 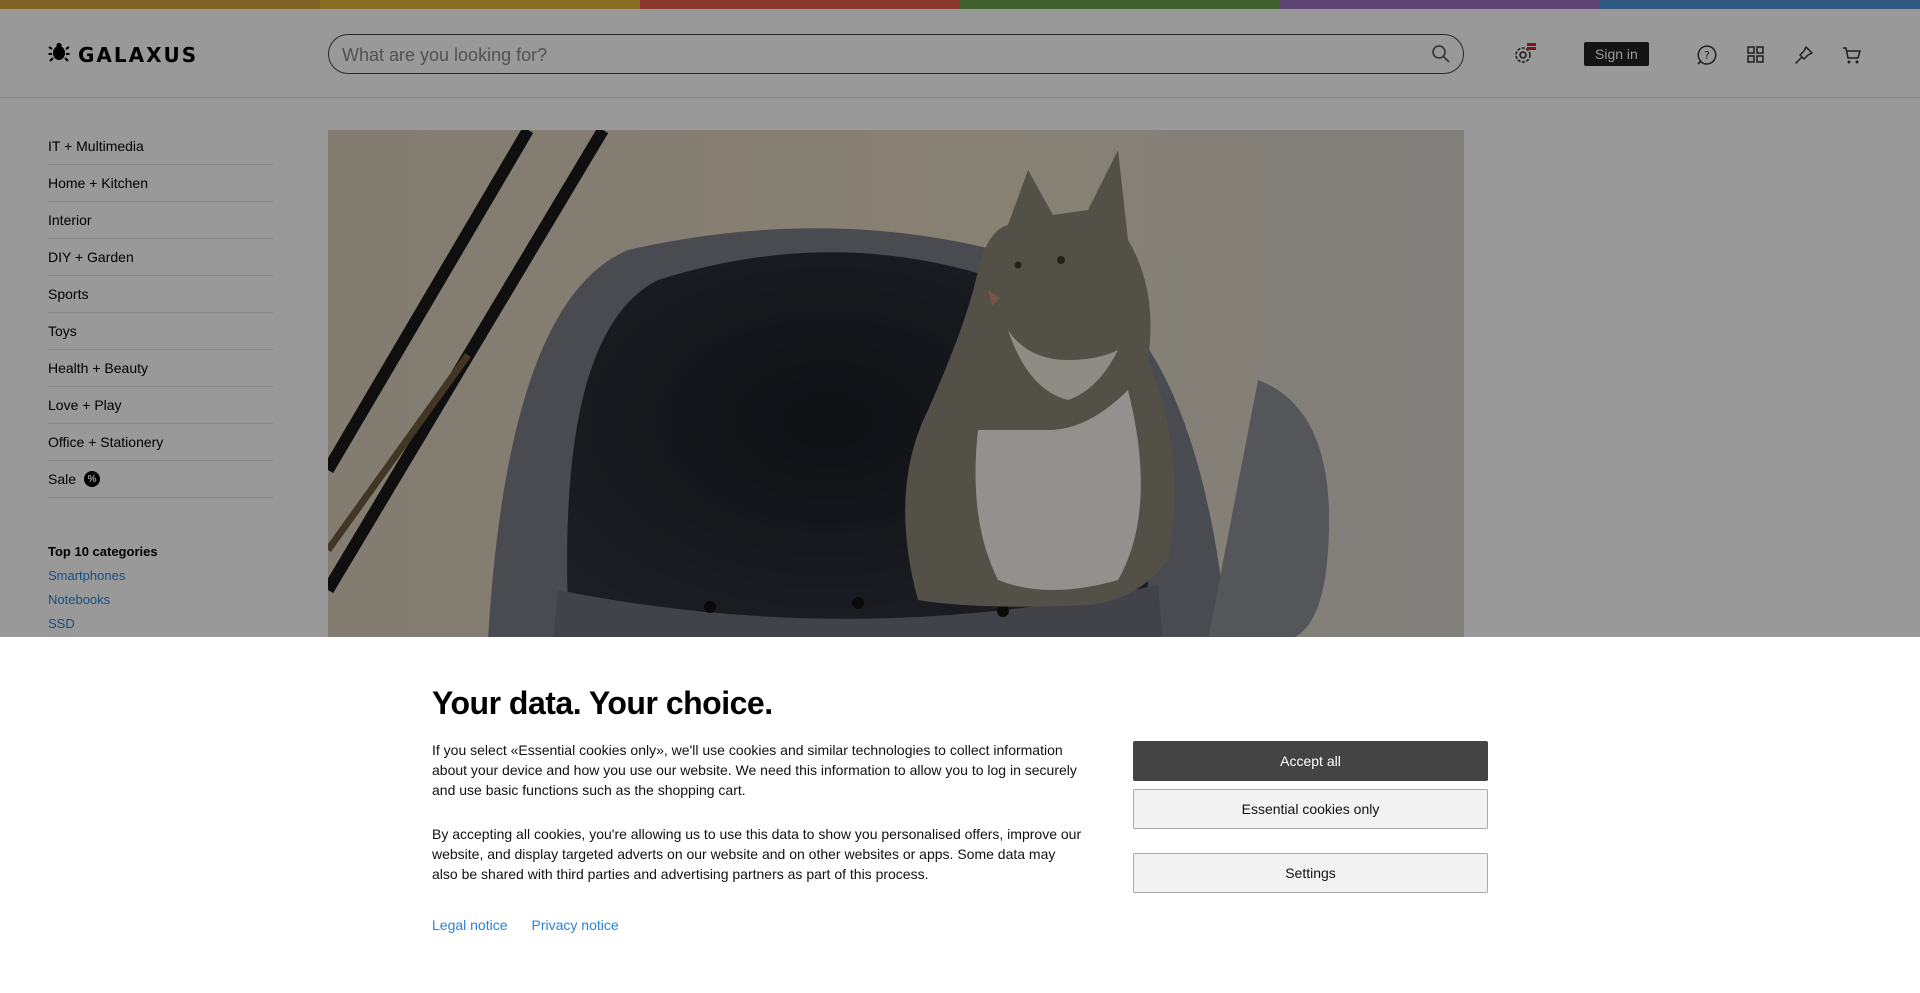 What do you see at coordinates (1310, 809) in the screenshot?
I see `essential-cookies-button: Essential cookies only` at bounding box center [1310, 809].